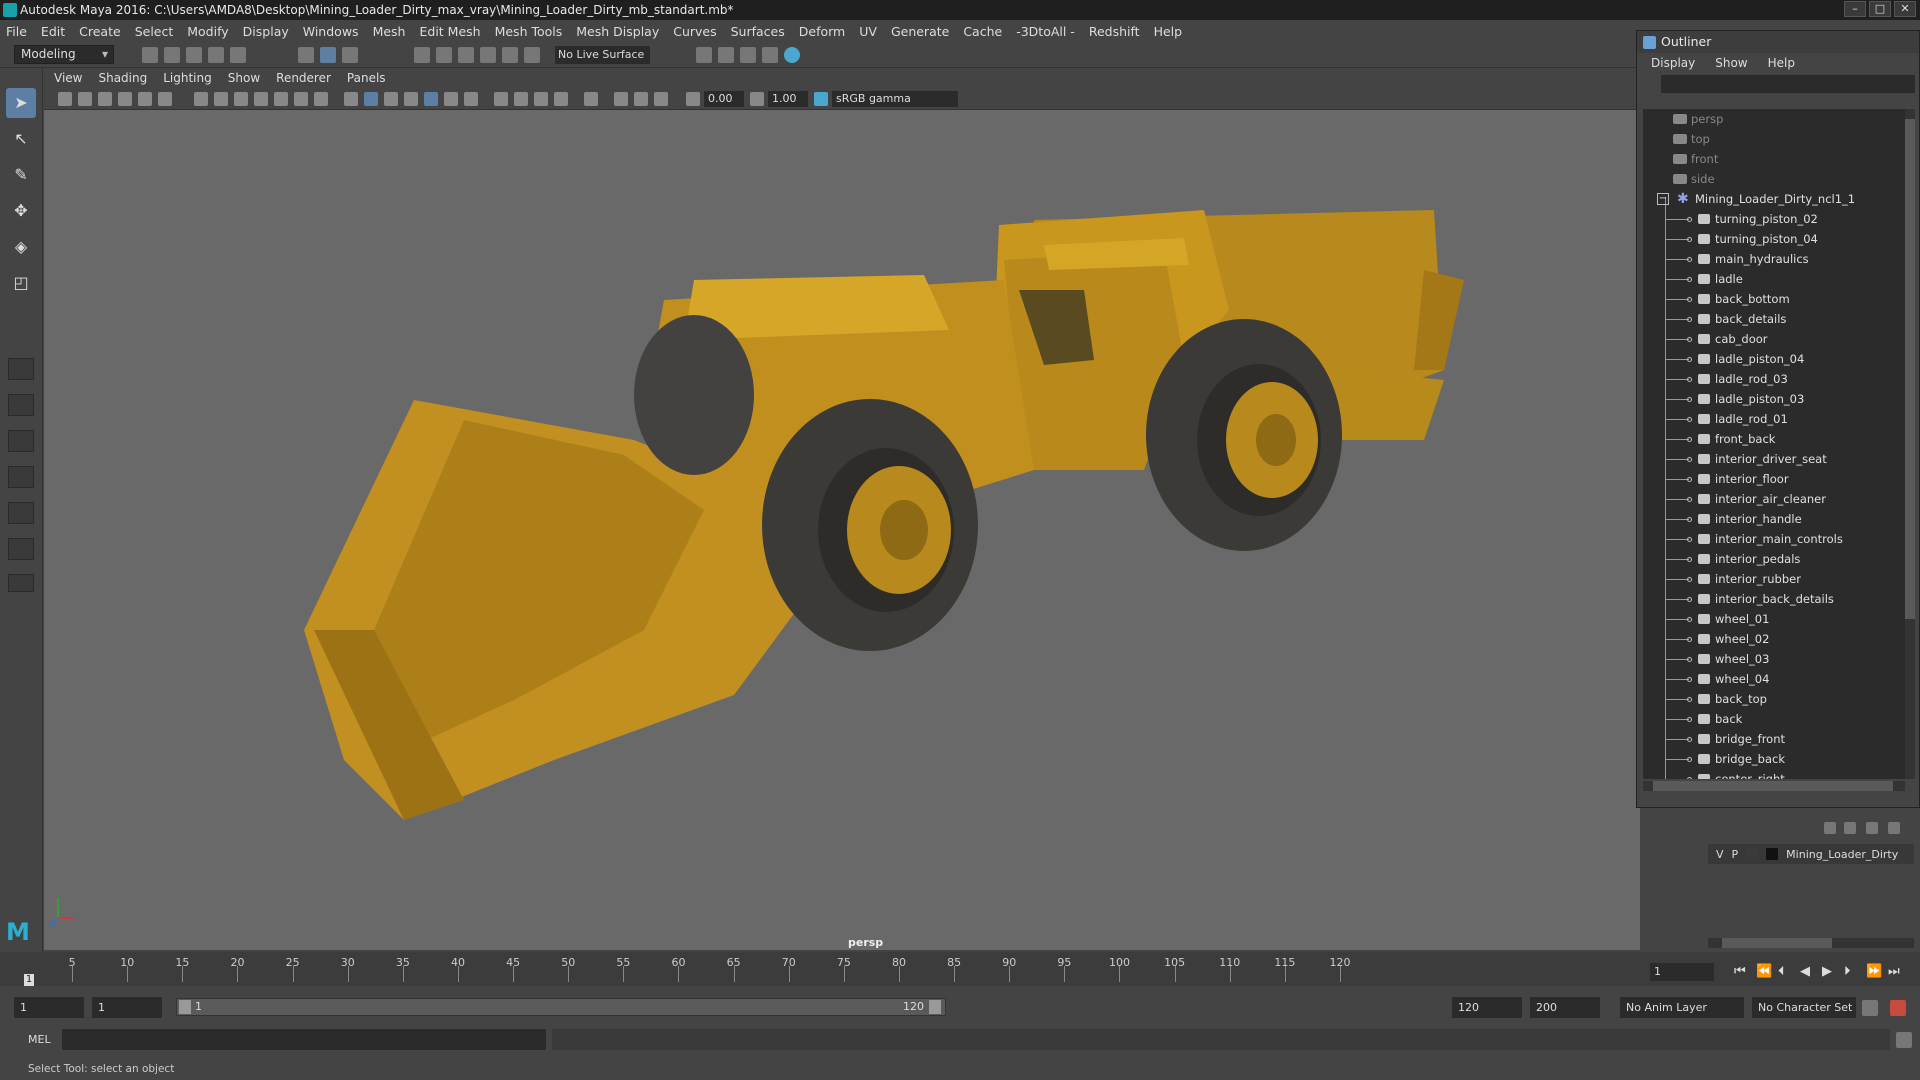  Describe the element at coordinates (1774, 759) in the screenshot. I see `outliner-item-bridge-back: bridge_back` at that location.